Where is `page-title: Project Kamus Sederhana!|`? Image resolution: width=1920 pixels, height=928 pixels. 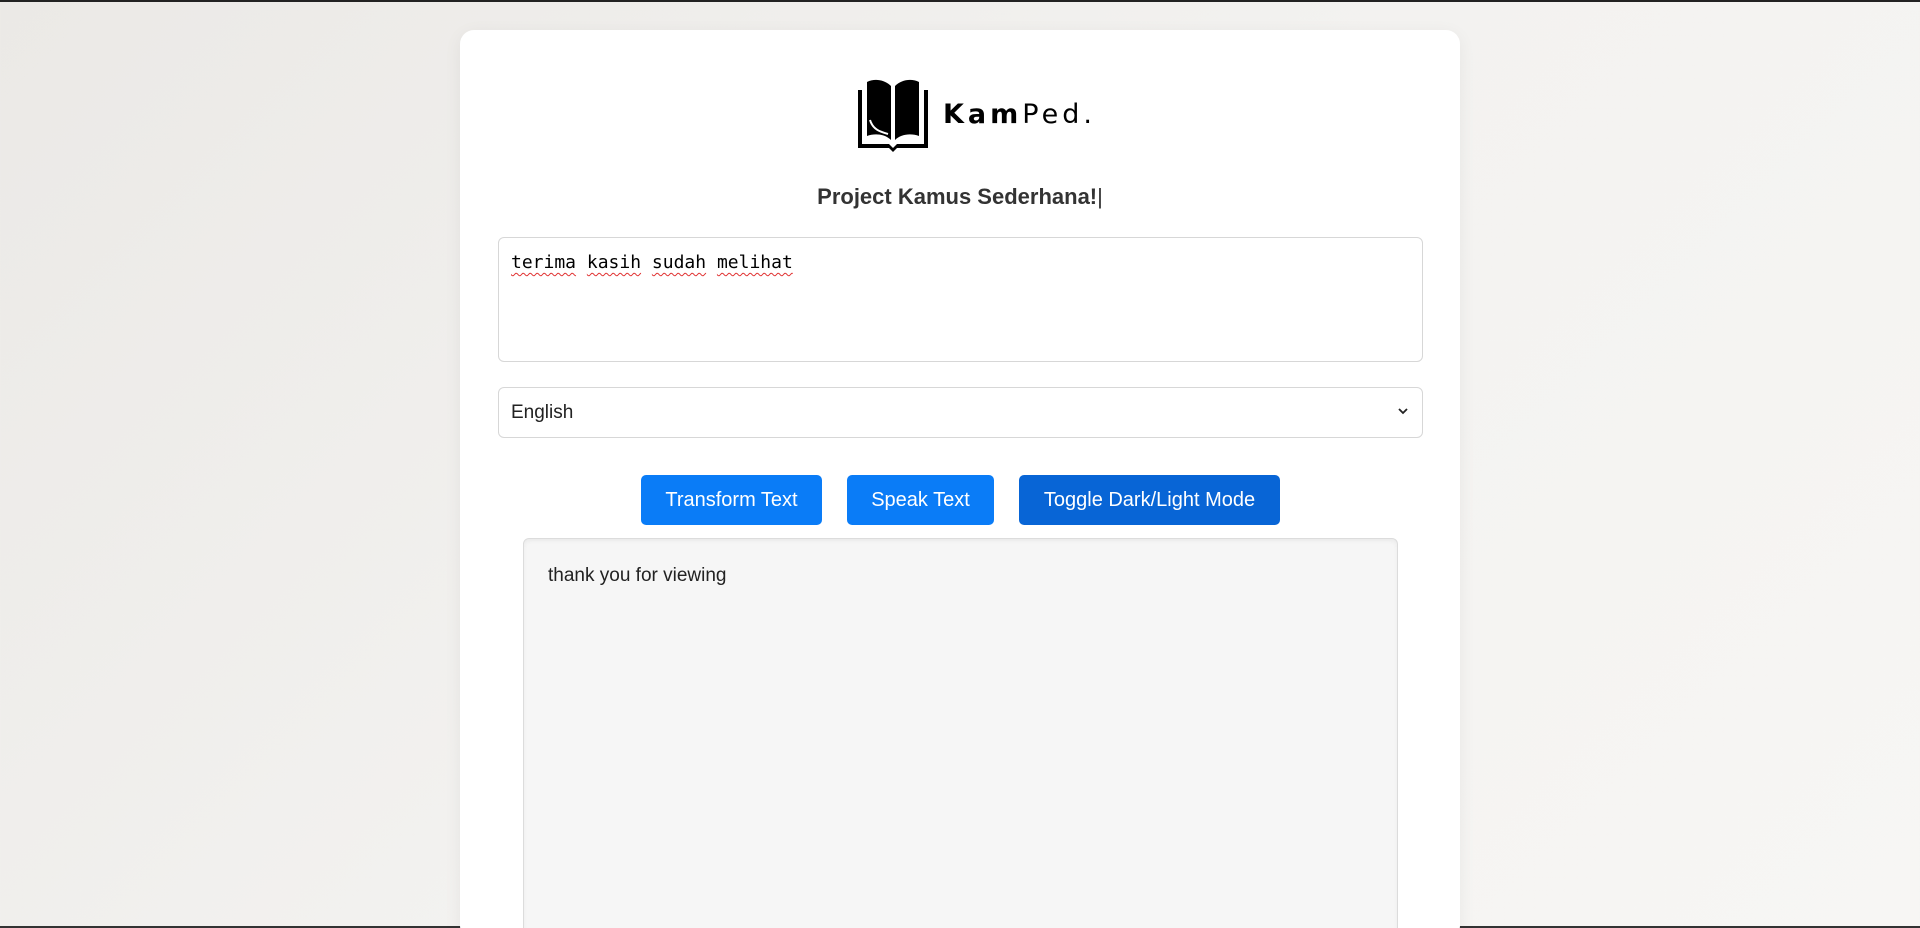
page-title: Project Kamus Sederhana!| is located at coordinates (960, 197).